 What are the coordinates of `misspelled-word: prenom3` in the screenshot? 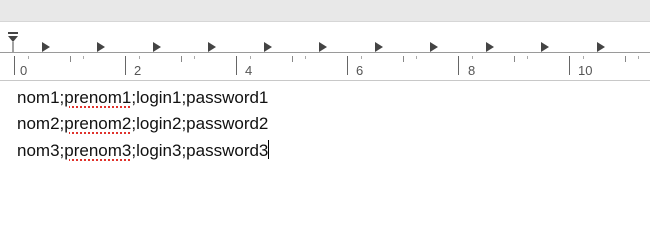 It's located at (97, 150).